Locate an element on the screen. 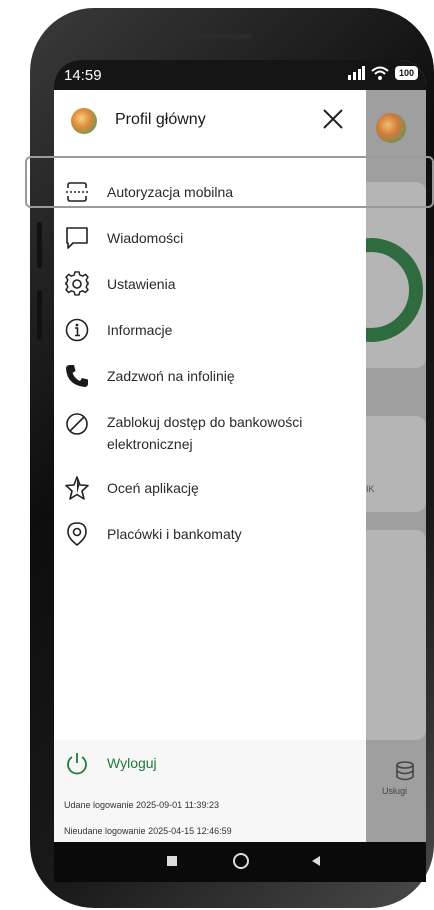  menu-item-label: Oceń aplikację is located at coordinates (153, 488).